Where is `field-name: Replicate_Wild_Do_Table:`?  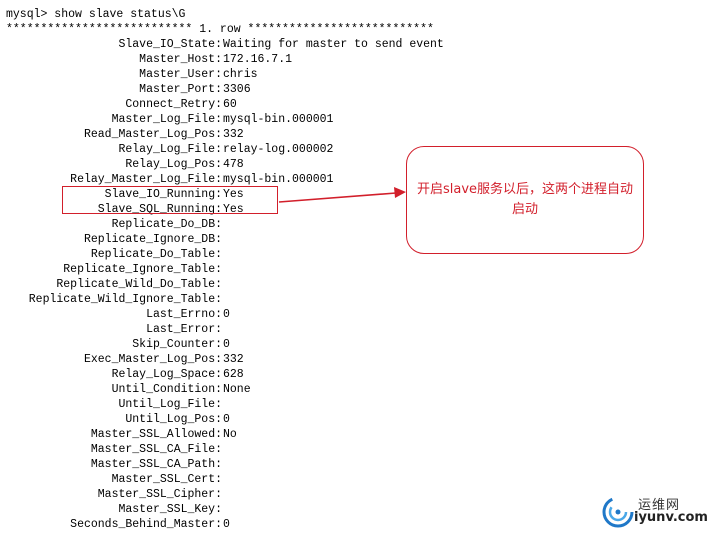 field-name: Replicate_Wild_Do_Table: is located at coordinates (139, 284).